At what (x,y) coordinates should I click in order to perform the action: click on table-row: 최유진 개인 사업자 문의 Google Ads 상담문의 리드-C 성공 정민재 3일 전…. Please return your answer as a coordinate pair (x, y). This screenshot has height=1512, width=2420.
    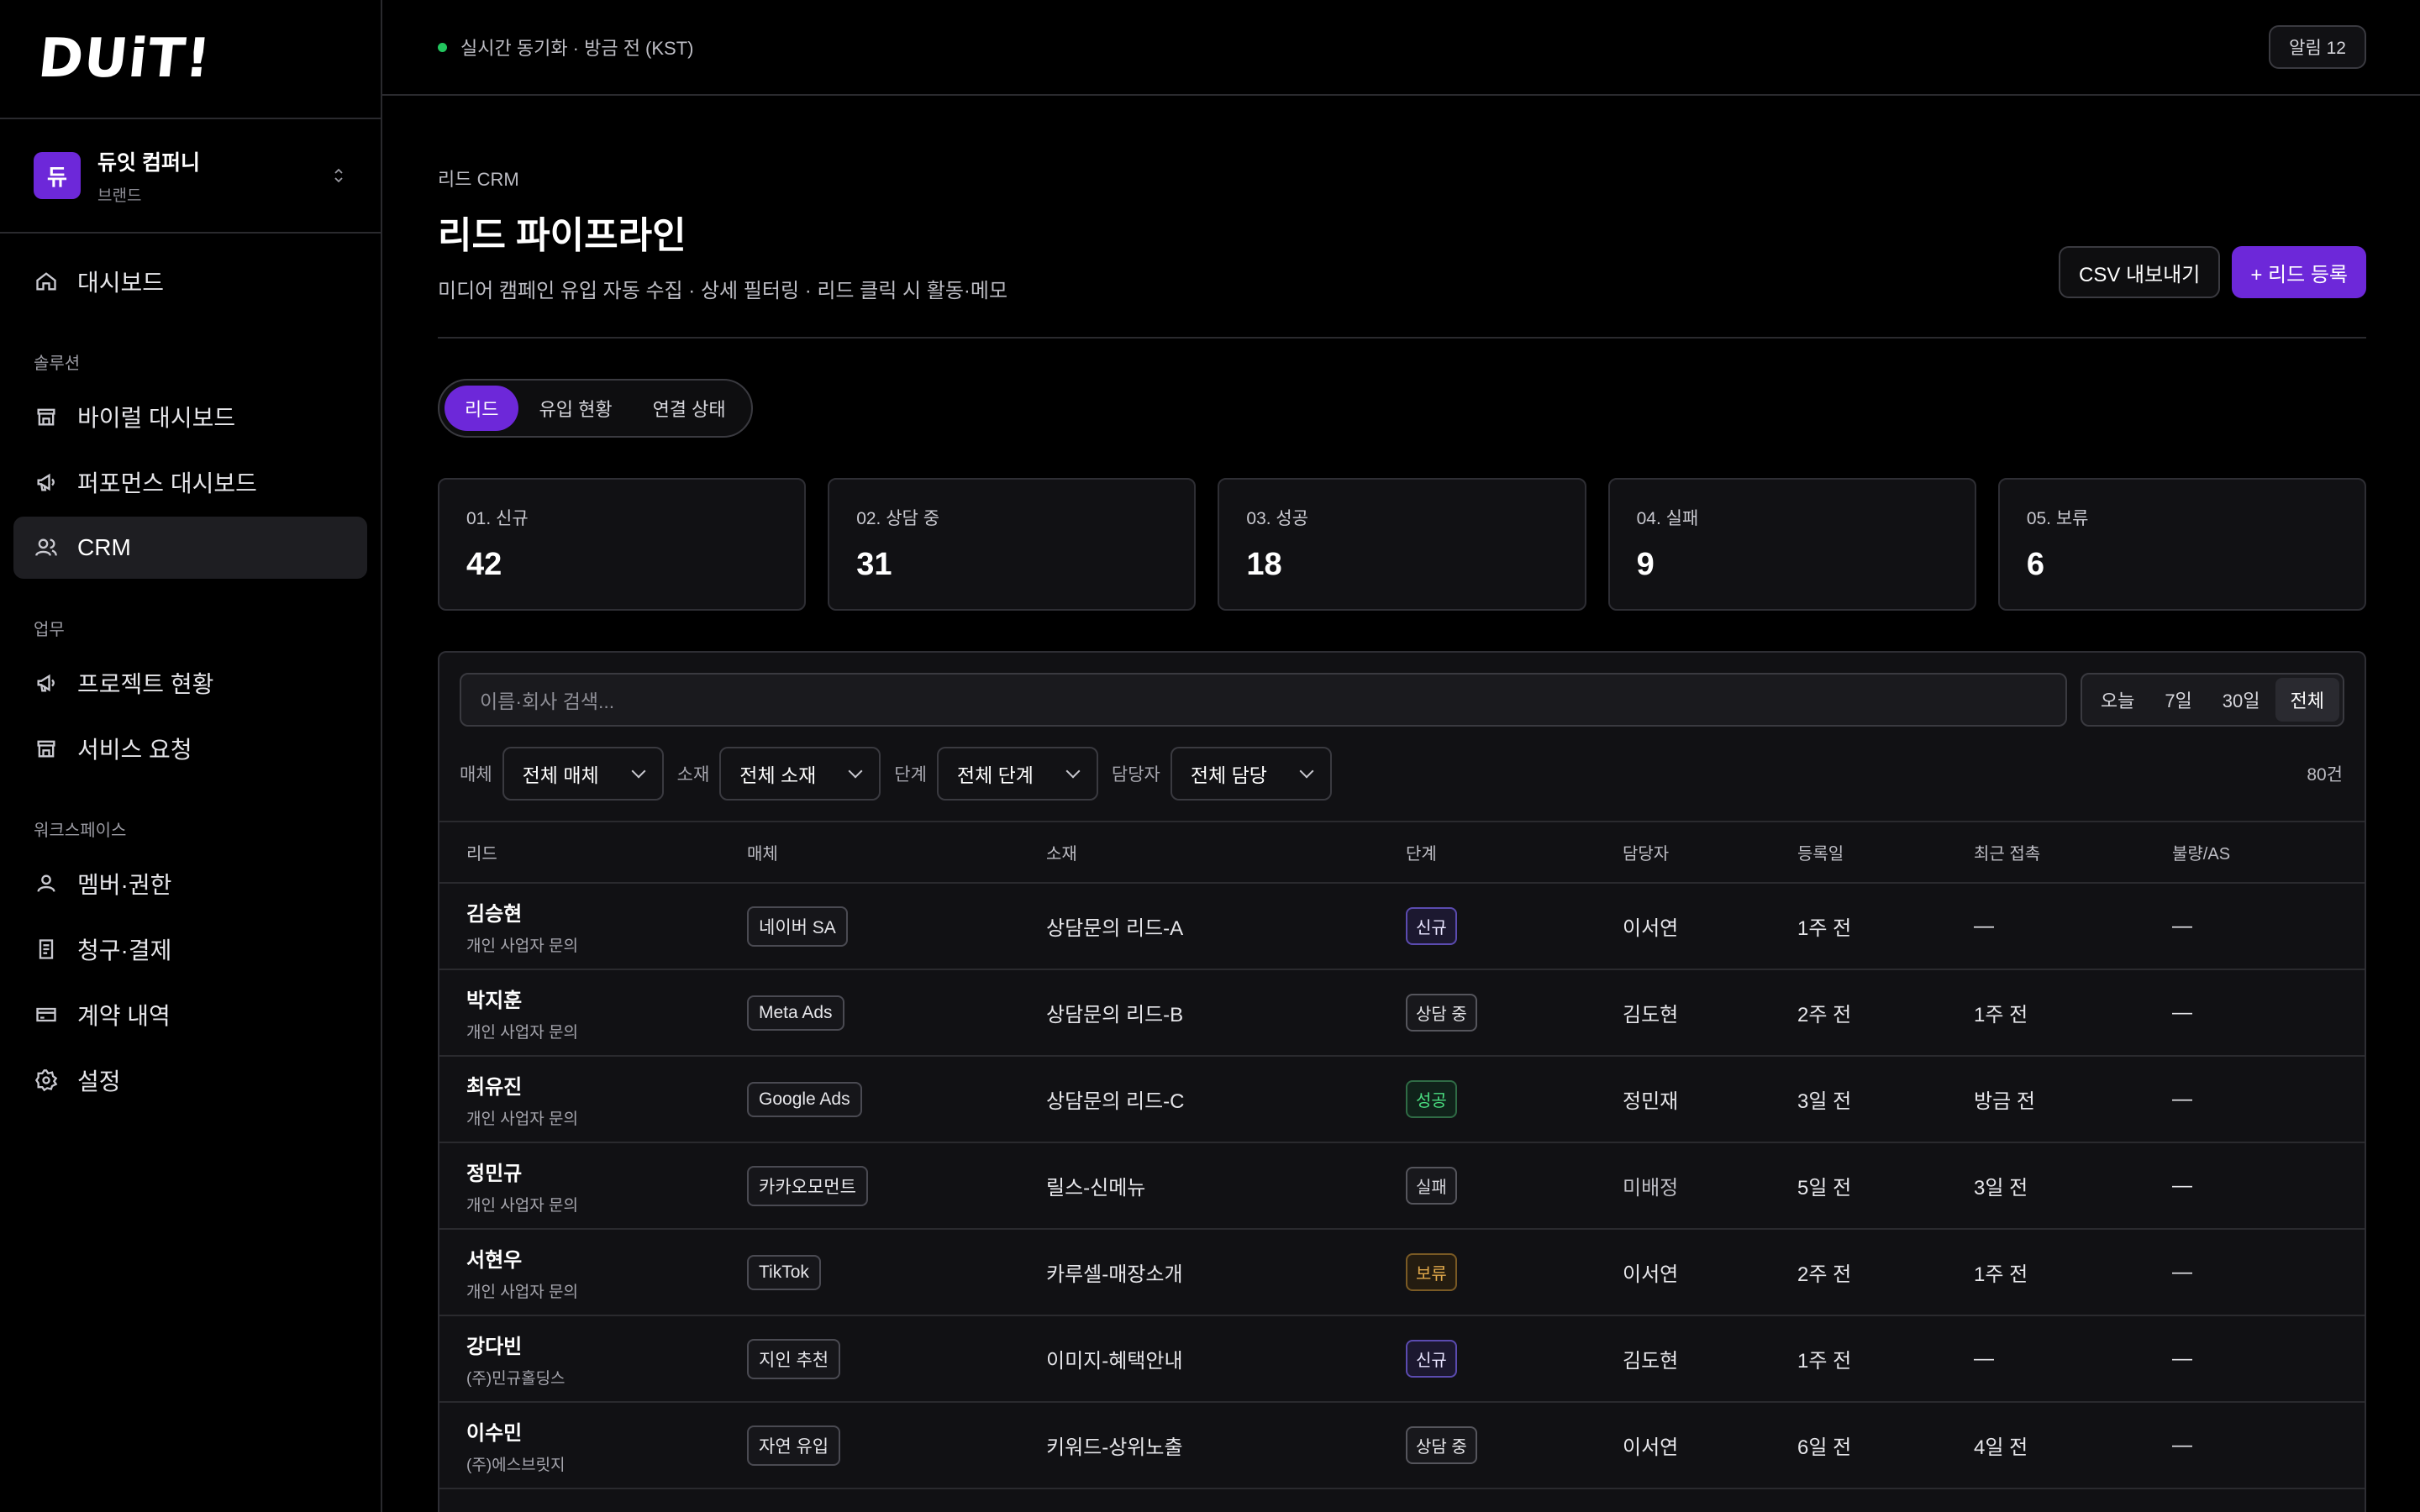
    Looking at the image, I should click on (1402, 1099).